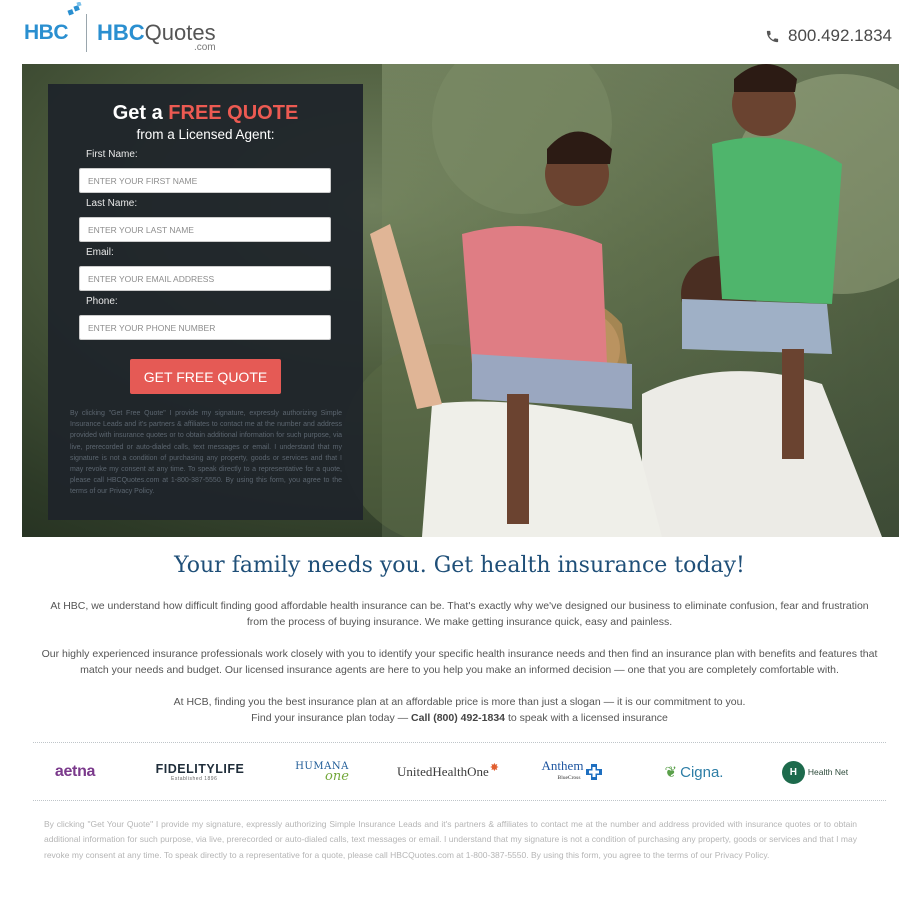  I want to click on bluecross-icon, so click(594, 772).